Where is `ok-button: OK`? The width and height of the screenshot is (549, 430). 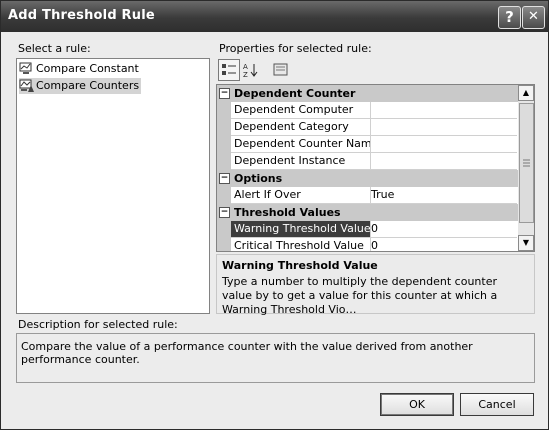
ok-button: OK is located at coordinates (417, 404).